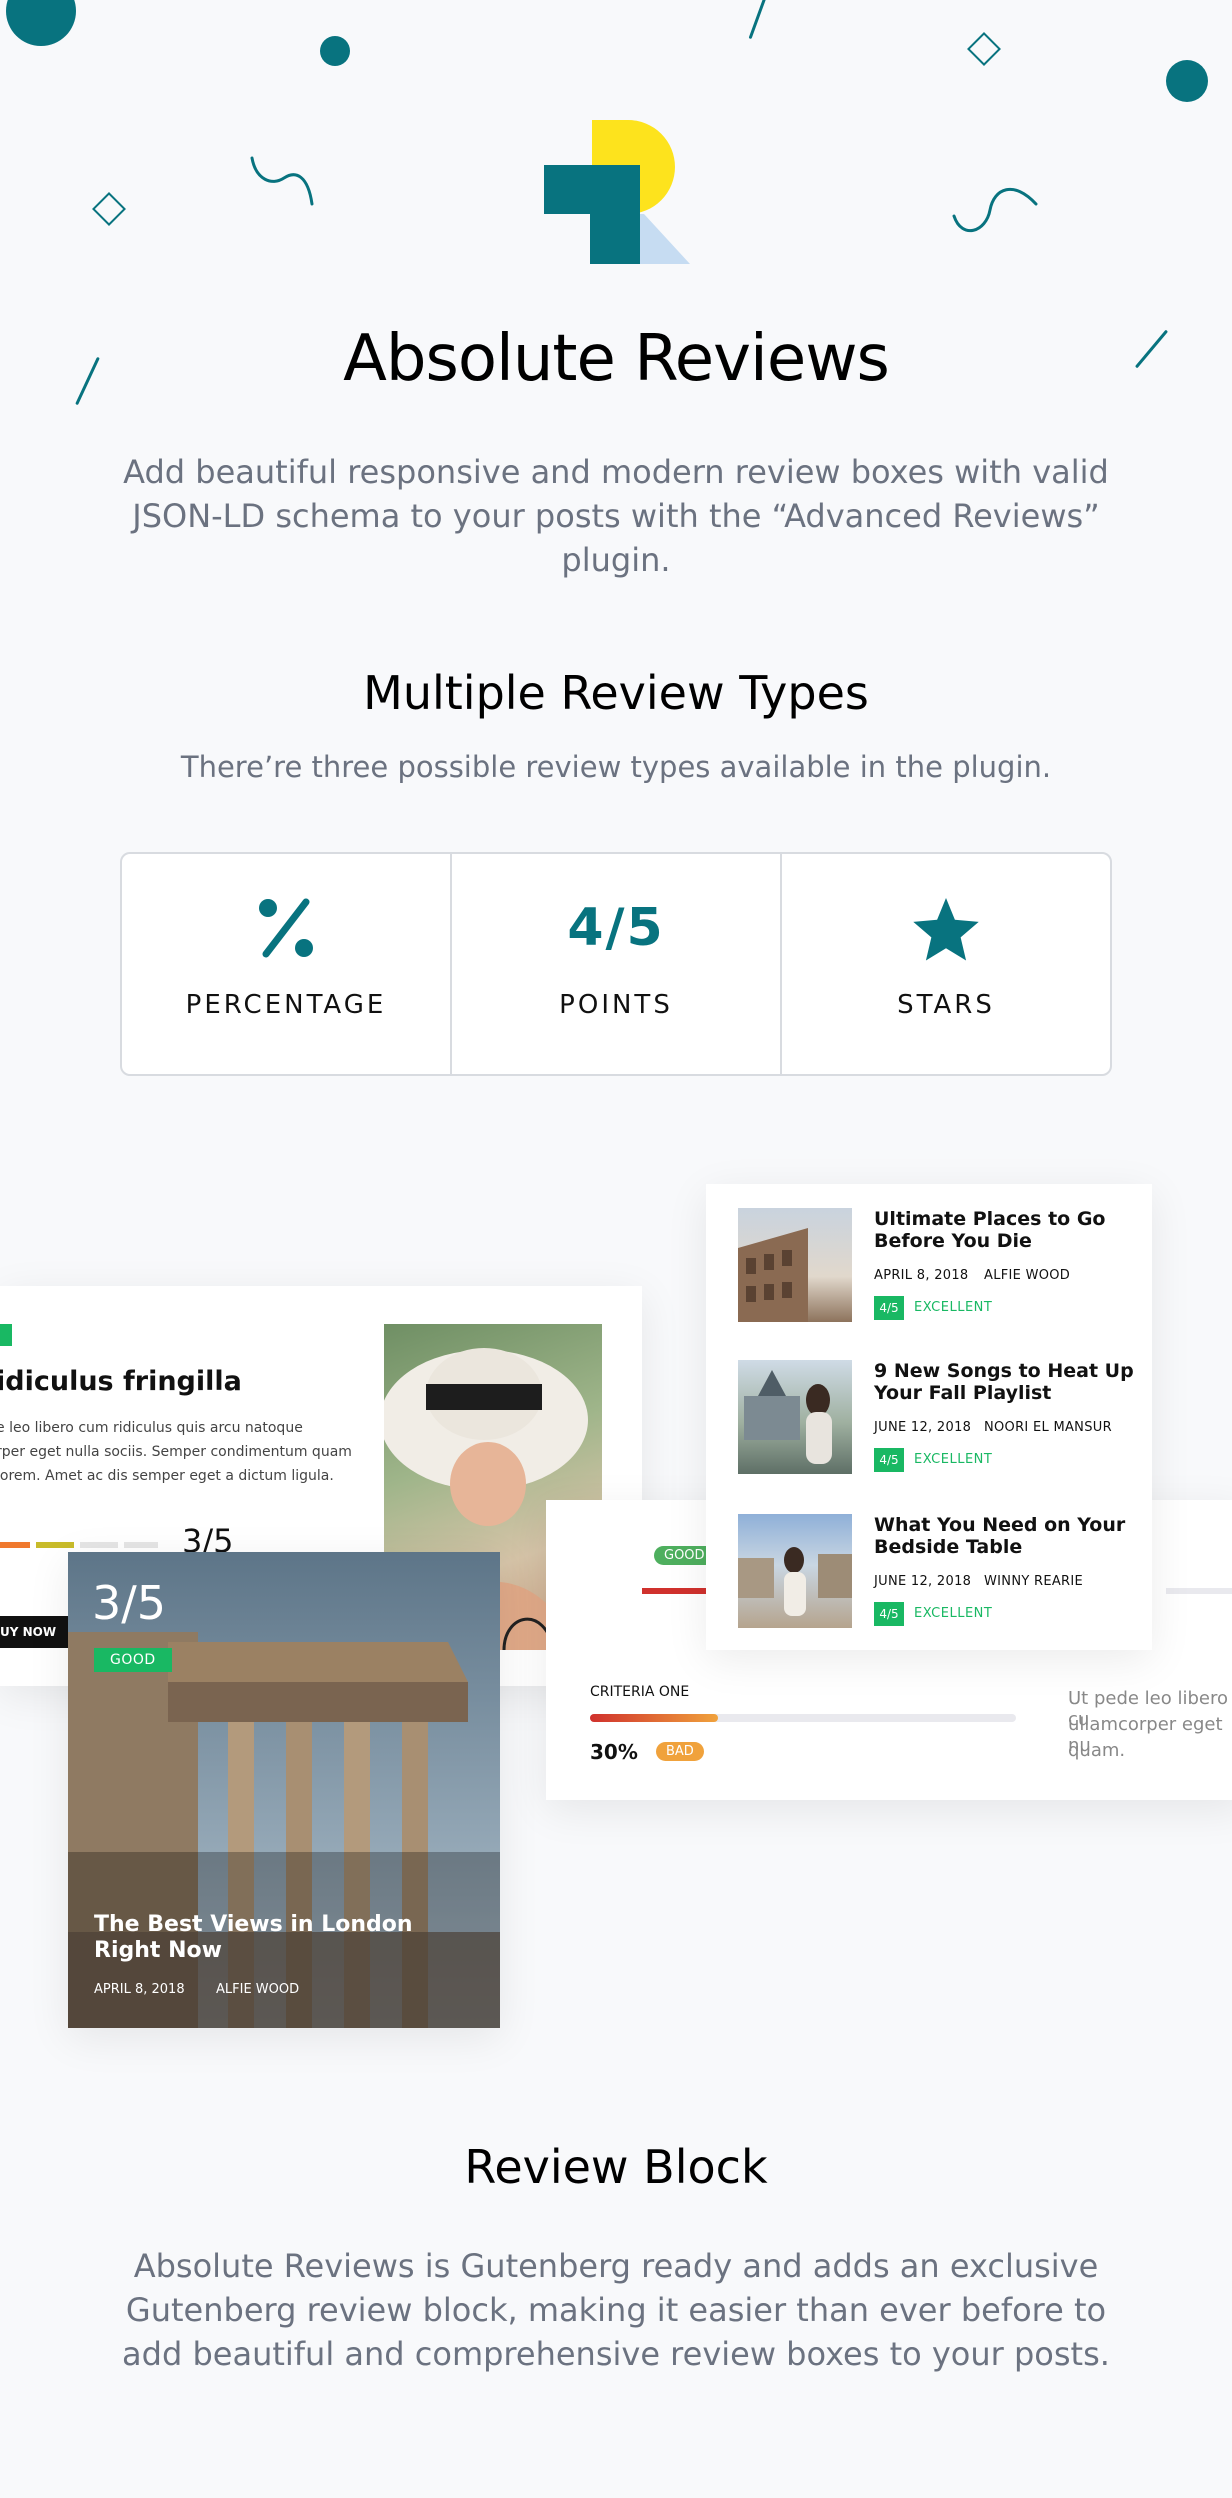  Describe the element at coordinates (286, 928) in the screenshot. I see `percent-icon` at that location.